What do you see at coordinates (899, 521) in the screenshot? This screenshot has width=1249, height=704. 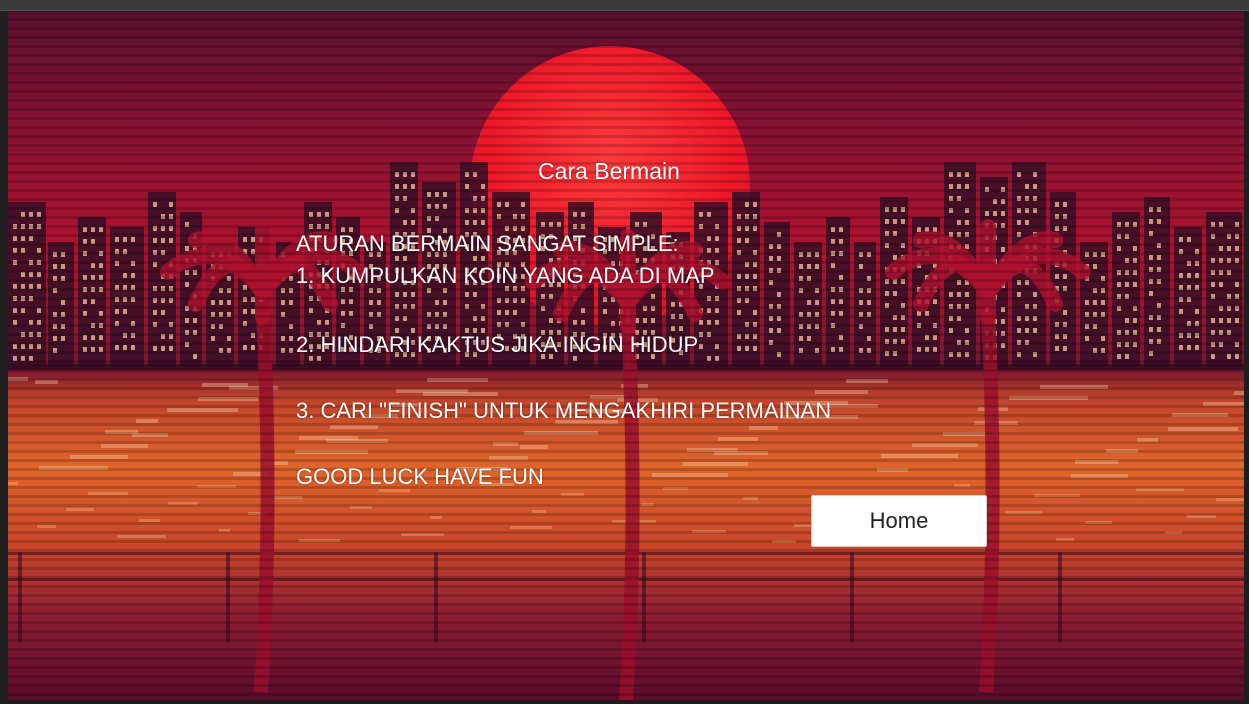 I see `home-button: Home` at bounding box center [899, 521].